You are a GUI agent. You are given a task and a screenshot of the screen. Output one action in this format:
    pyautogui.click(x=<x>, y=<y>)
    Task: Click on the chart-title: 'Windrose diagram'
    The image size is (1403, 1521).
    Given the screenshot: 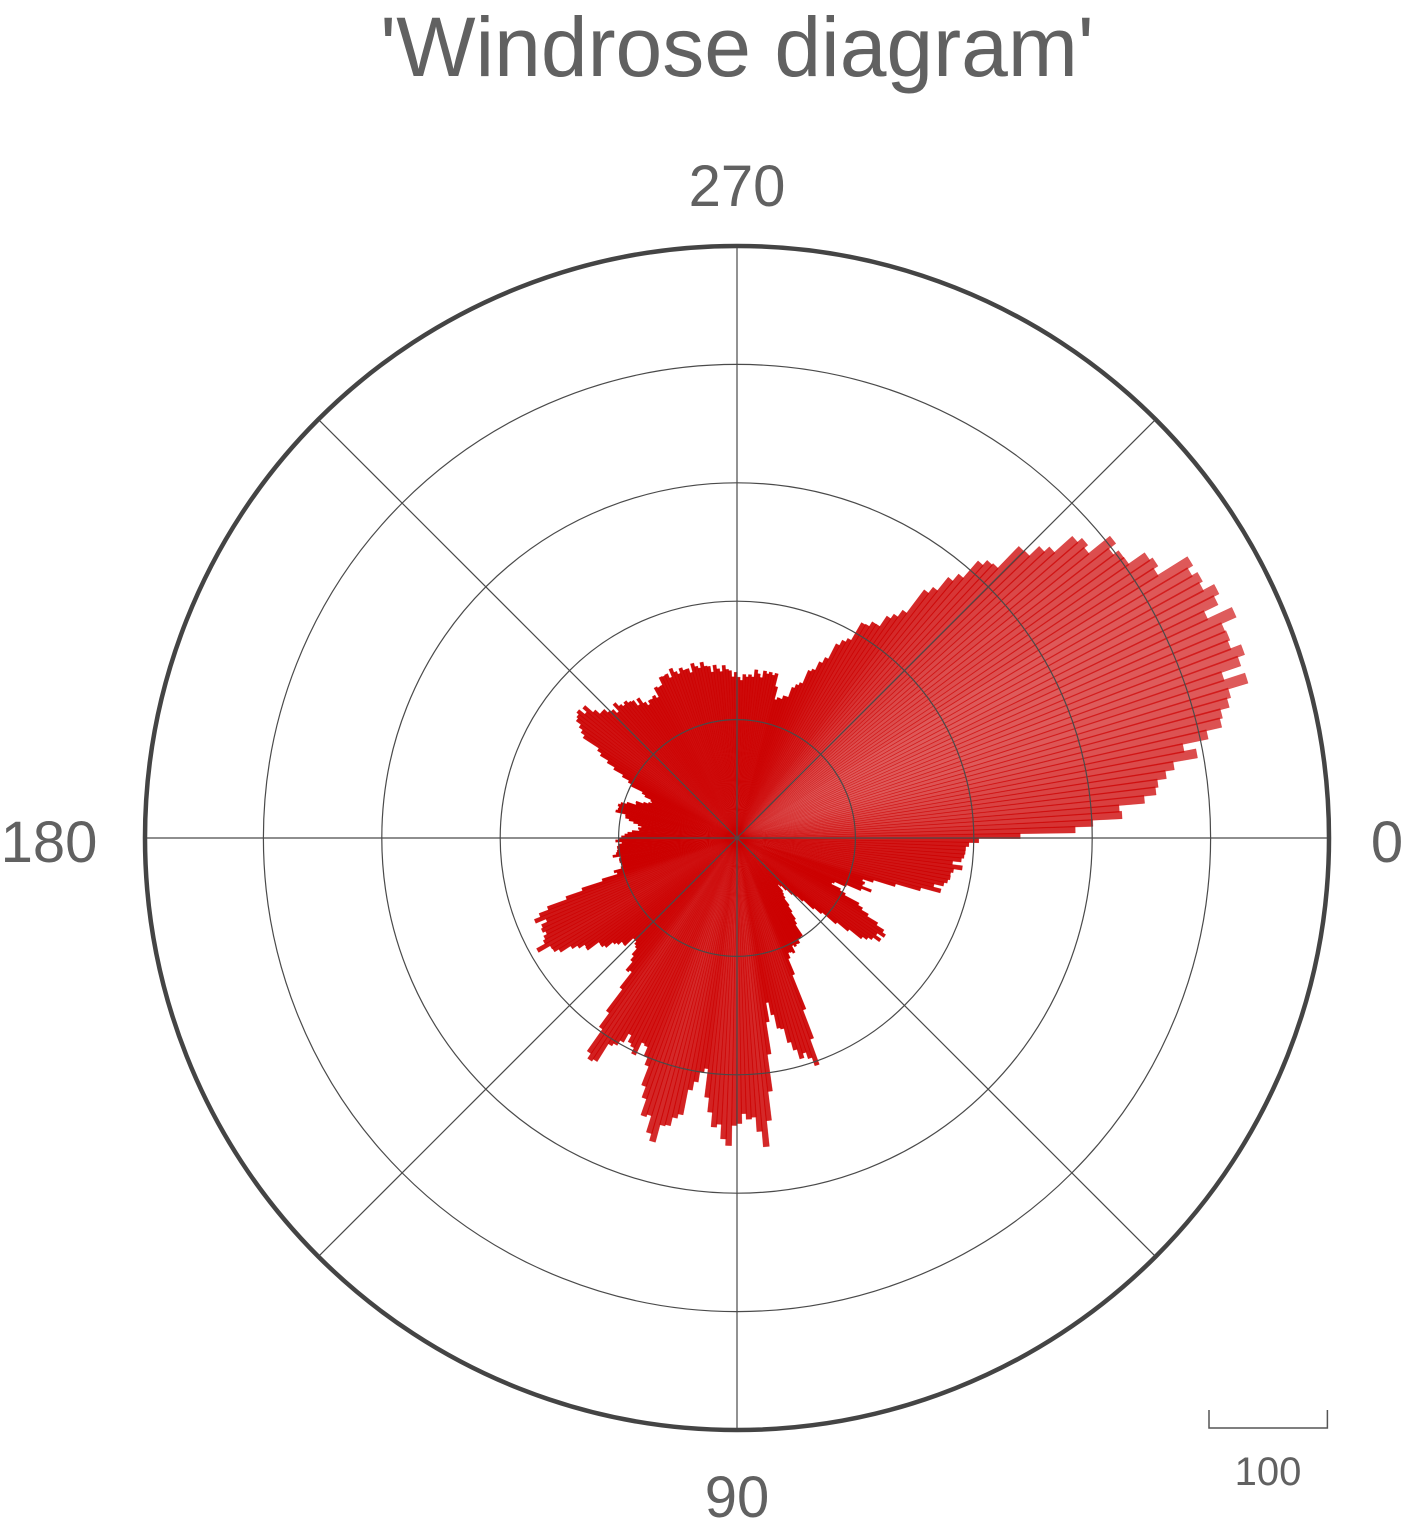 What is the action you would take?
    pyautogui.click(x=737, y=47)
    